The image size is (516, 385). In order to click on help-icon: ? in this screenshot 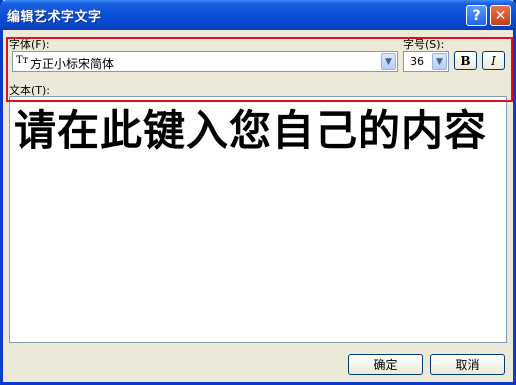, I will do `click(476, 15)`.